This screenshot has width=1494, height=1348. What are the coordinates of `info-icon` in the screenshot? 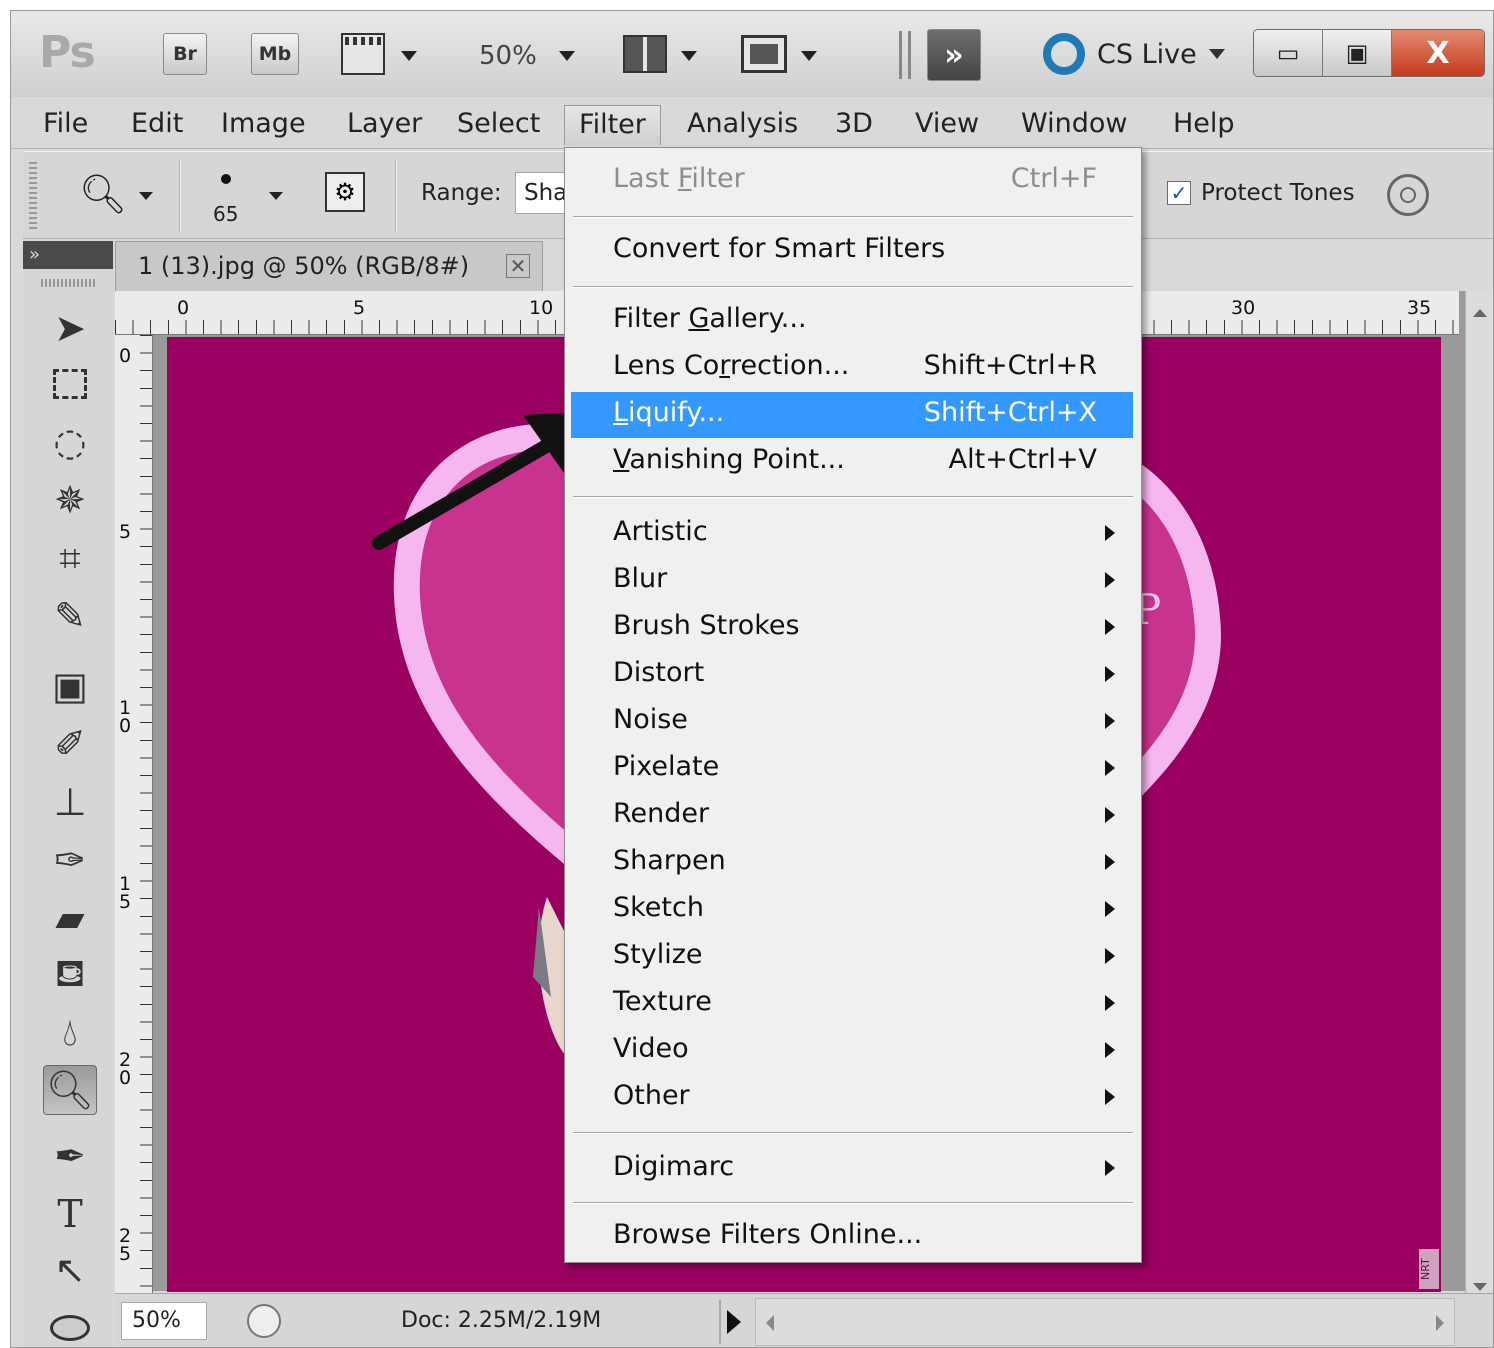 It's located at (264, 1321).